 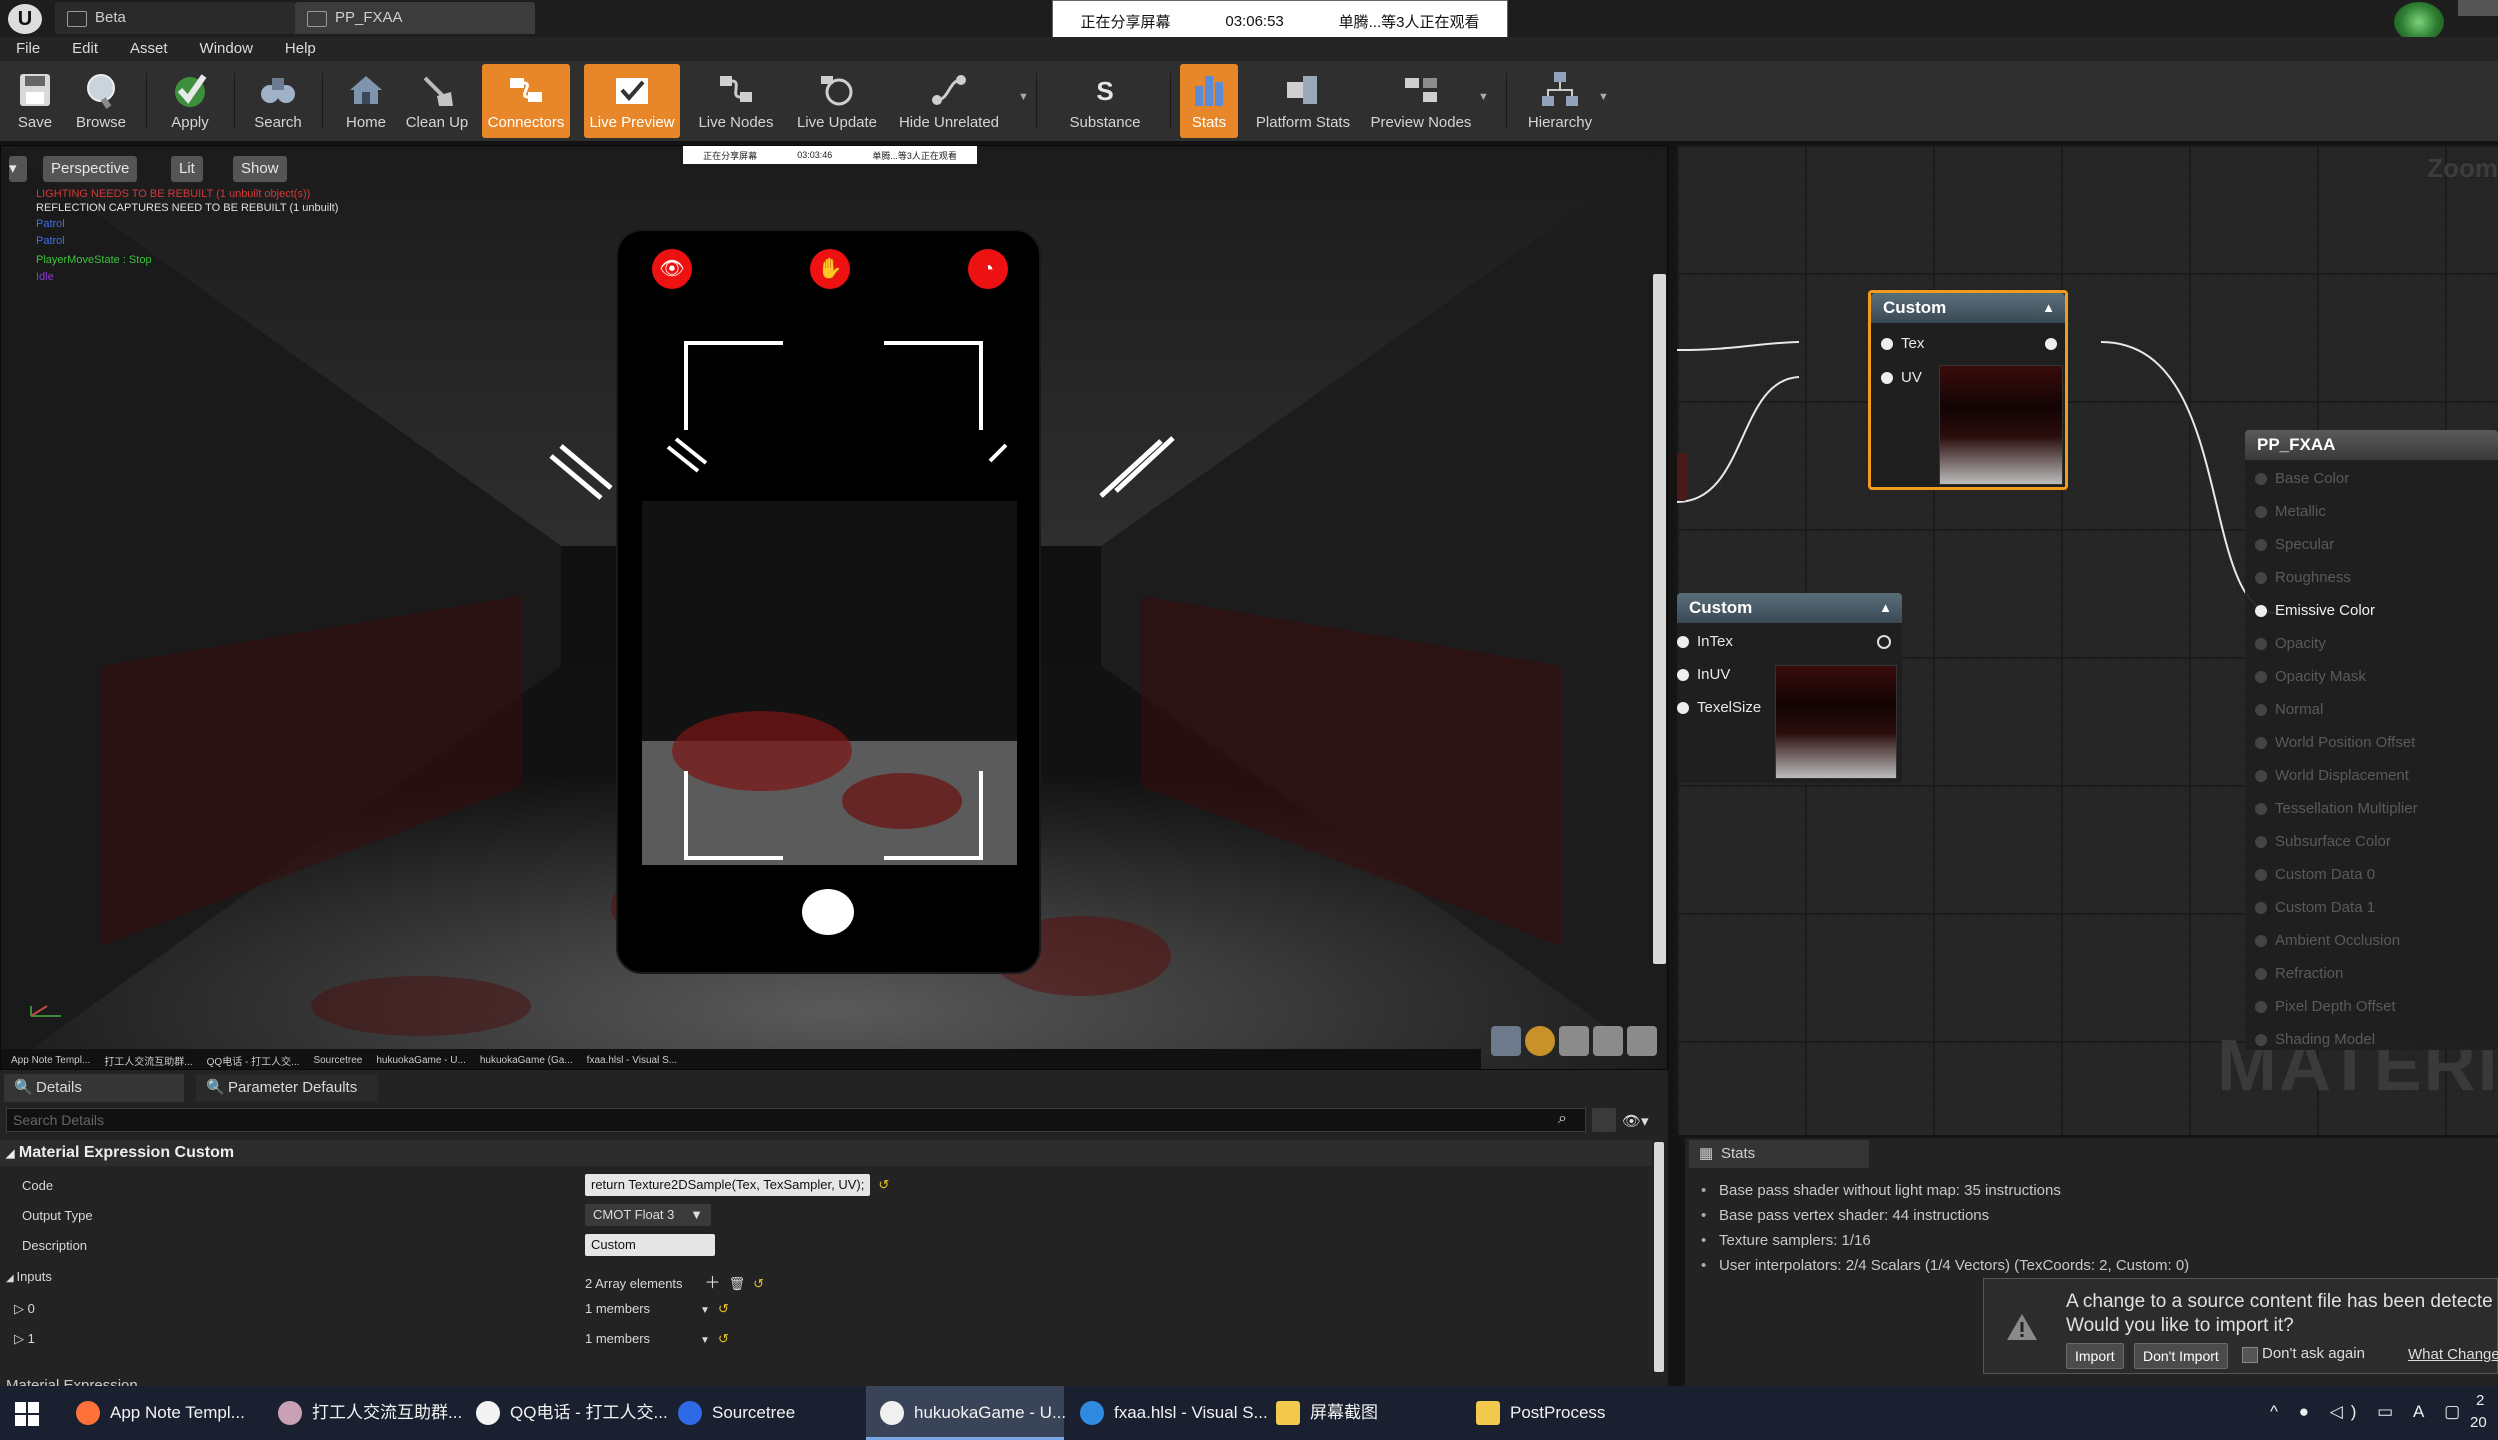 I want to click on collapse-arrow-icon: ▲, so click(x=2048, y=308).